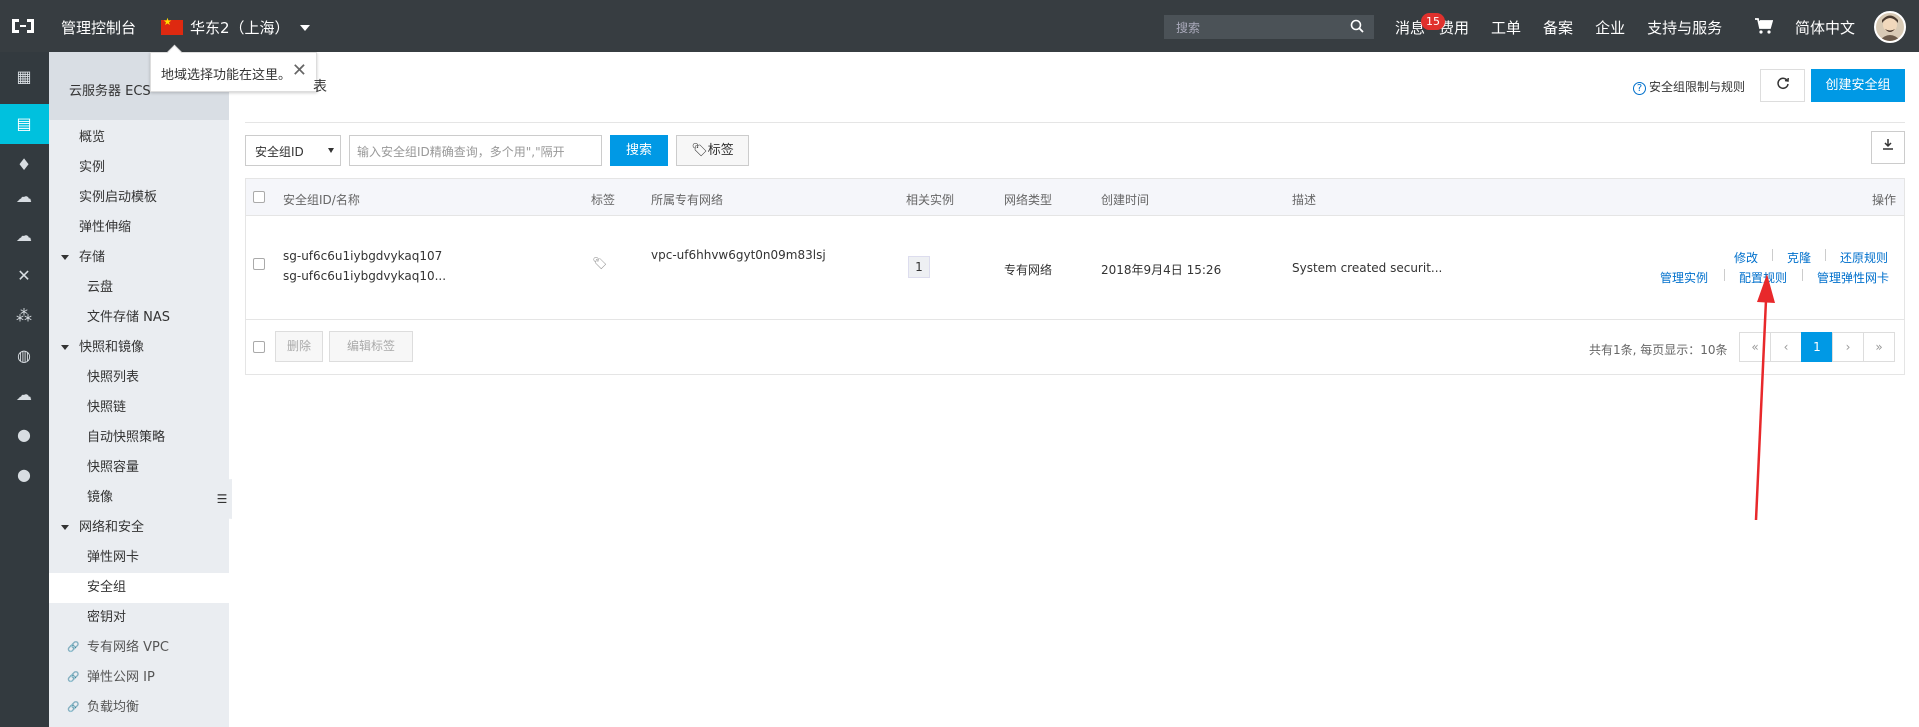 This screenshot has width=1919, height=727. Describe the element at coordinates (139, 318) in the screenshot. I see `sidebar-item-nas: 文件存储 NAS` at that location.